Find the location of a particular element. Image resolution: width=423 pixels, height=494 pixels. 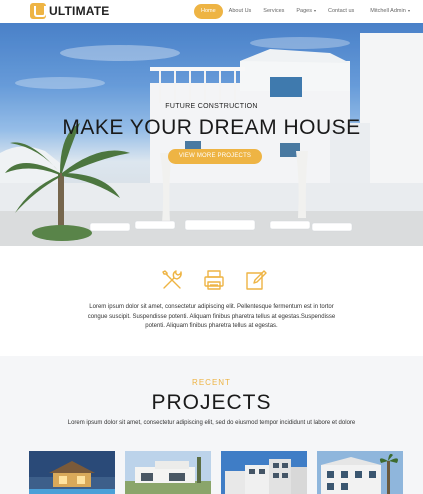

user-name: Mitchell Admin is located at coordinates (388, 11).